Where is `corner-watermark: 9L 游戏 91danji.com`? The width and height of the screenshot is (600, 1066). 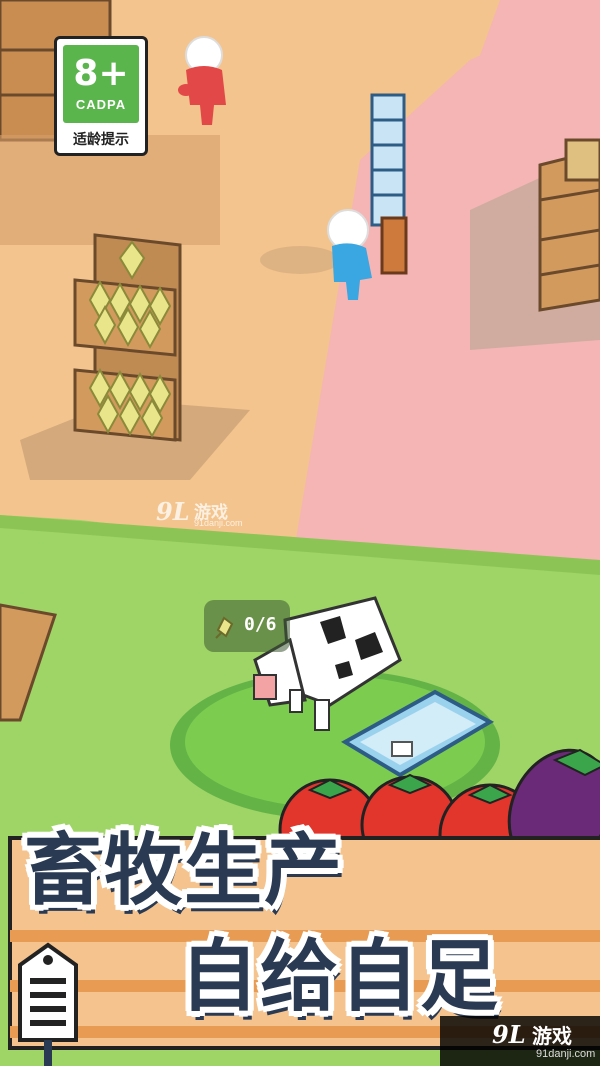 corner-watermark: 9L 游戏 91danji.com is located at coordinates (520, 1041).